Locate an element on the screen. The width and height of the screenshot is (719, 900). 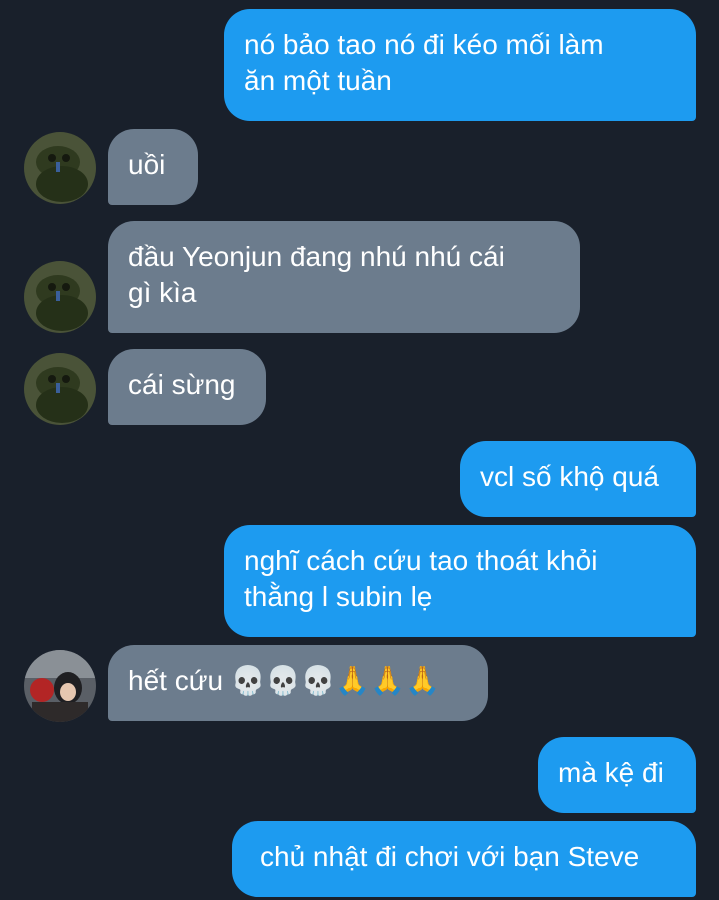
message-bubble-incoming: hết cứu 💀💀💀🙏🙏🙏 is located at coordinates (298, 683).